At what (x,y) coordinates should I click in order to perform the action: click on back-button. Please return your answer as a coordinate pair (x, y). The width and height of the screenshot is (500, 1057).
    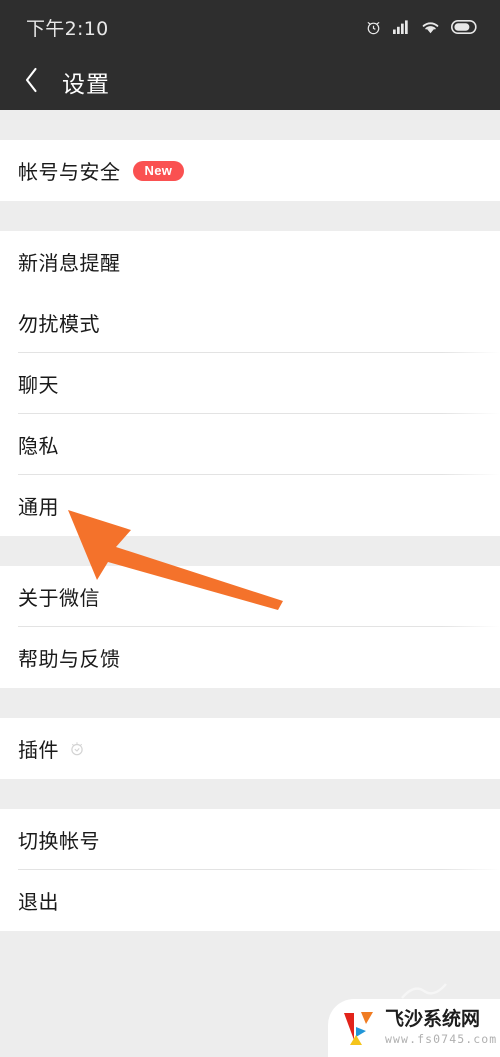
    Looking at the image, I should click on (31, 82).